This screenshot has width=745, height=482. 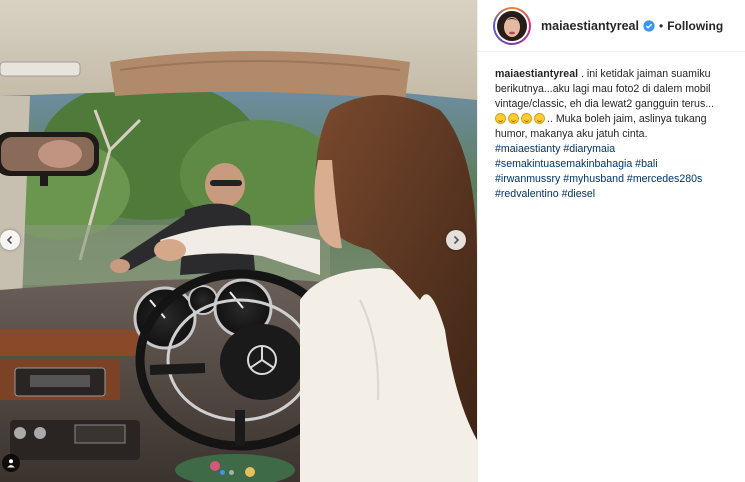 I want to click on hashtag-link: #semakintuasemakinbahagia, so click(x=563, y=164).